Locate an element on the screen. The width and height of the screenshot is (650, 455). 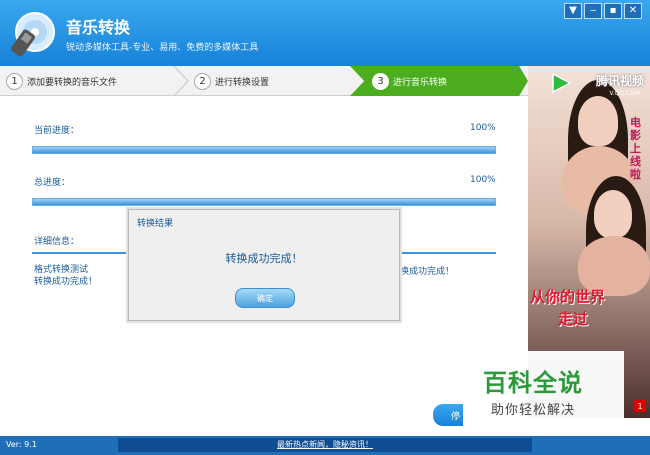
app-logo-icon is located at coordinates (32, 34).